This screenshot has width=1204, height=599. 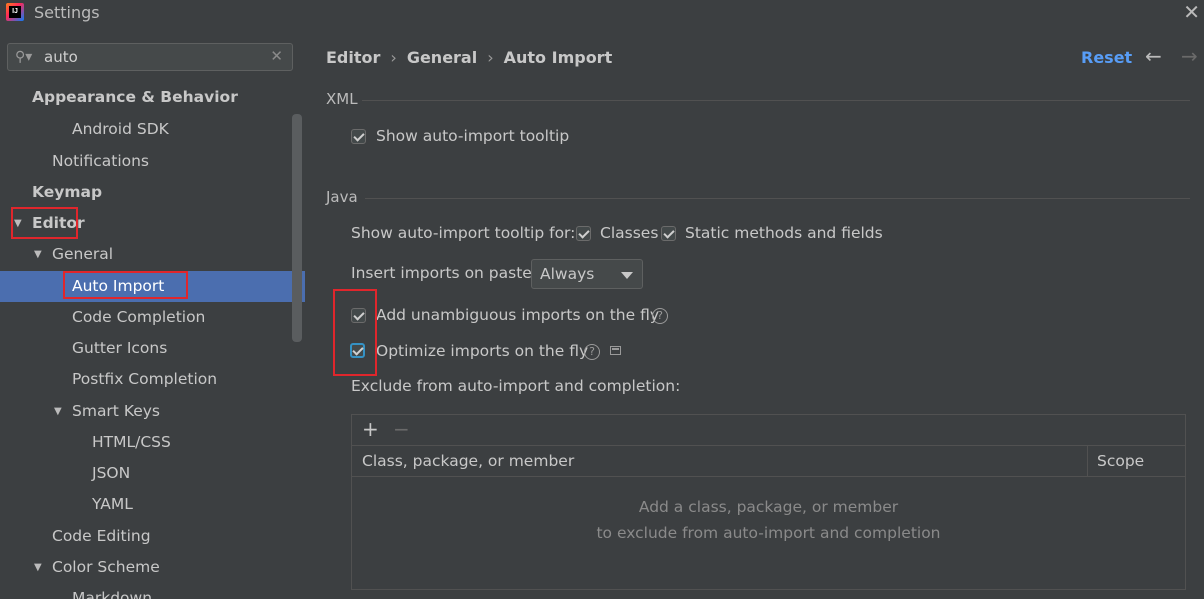 I want to click on optimize-imports-label: Optimize imports on the fly, so click(x=482, y=351).